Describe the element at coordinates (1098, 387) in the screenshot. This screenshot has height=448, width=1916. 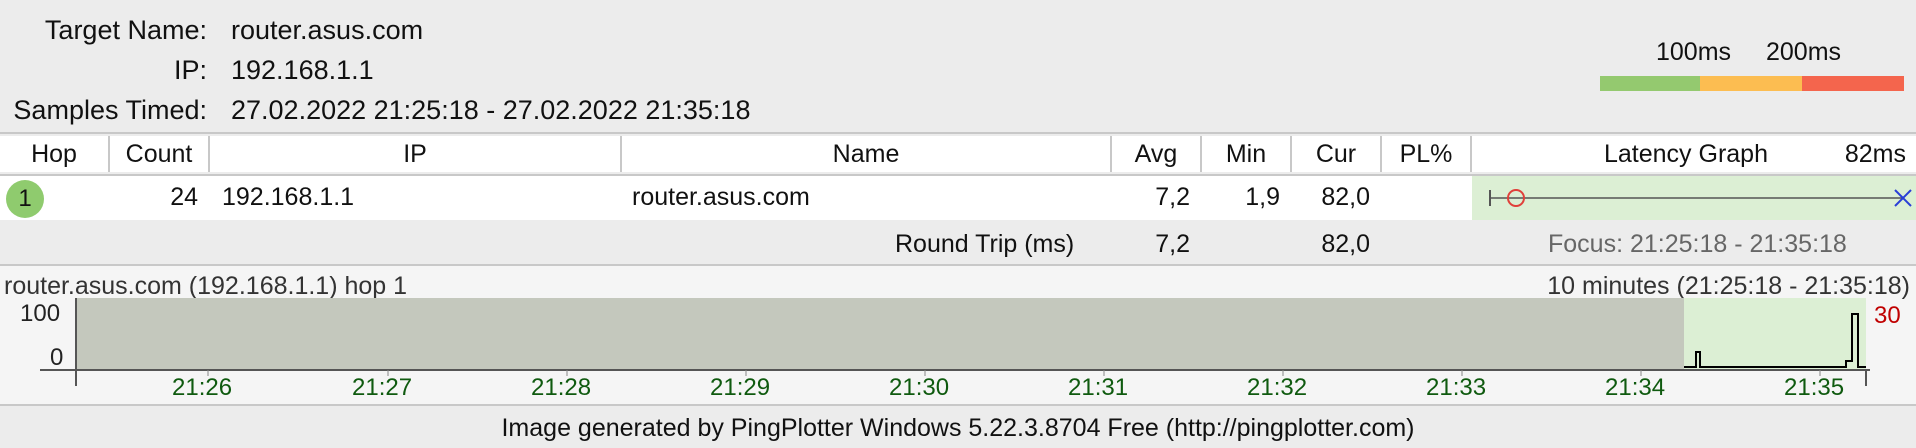
I see `x-tick-label: 21:31` at that location.